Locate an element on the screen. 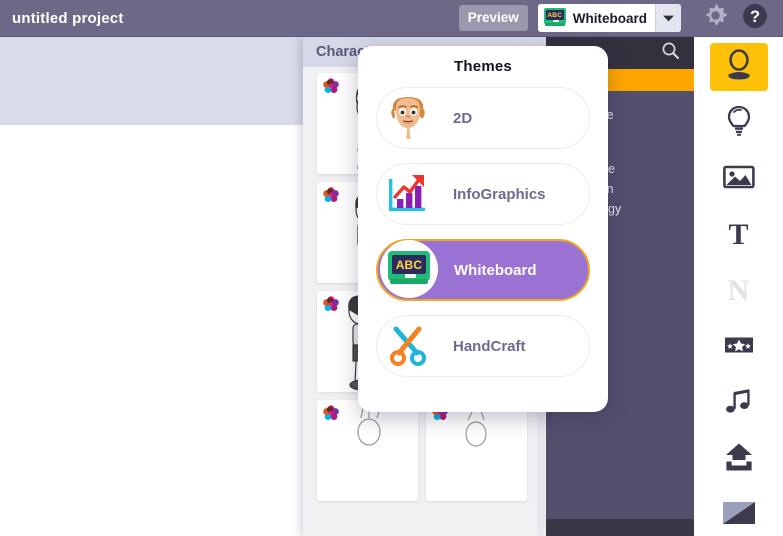 The height and width of the screenshot is (536, 783). chevron-down-icon is located at coordinates (668, 18).